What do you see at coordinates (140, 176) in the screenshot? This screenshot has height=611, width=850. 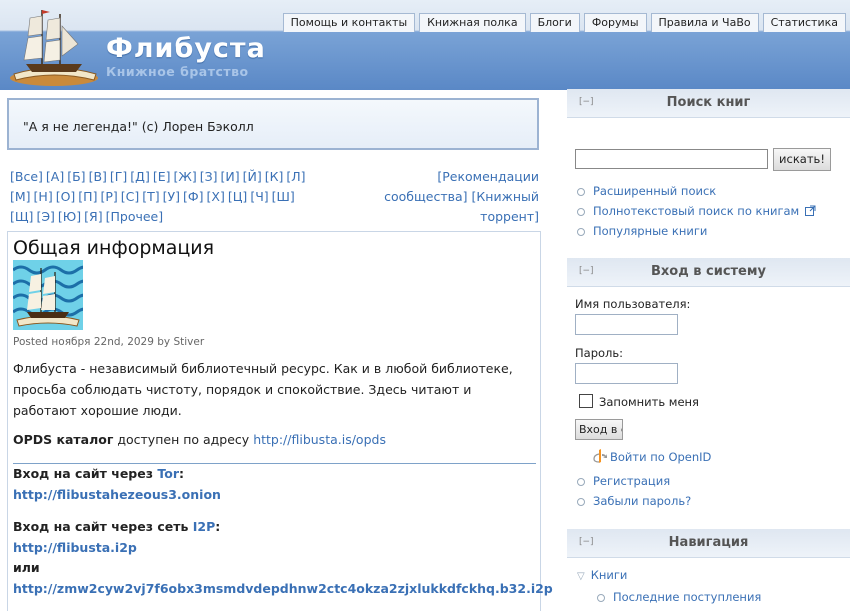 I see `alpha-link: [Д]` at bounding box center [140, 176].